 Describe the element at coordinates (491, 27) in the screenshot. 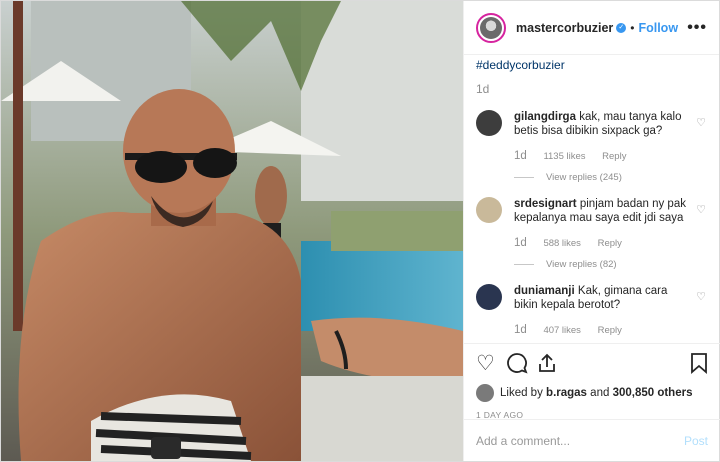

I see `author-avatar` at that location.